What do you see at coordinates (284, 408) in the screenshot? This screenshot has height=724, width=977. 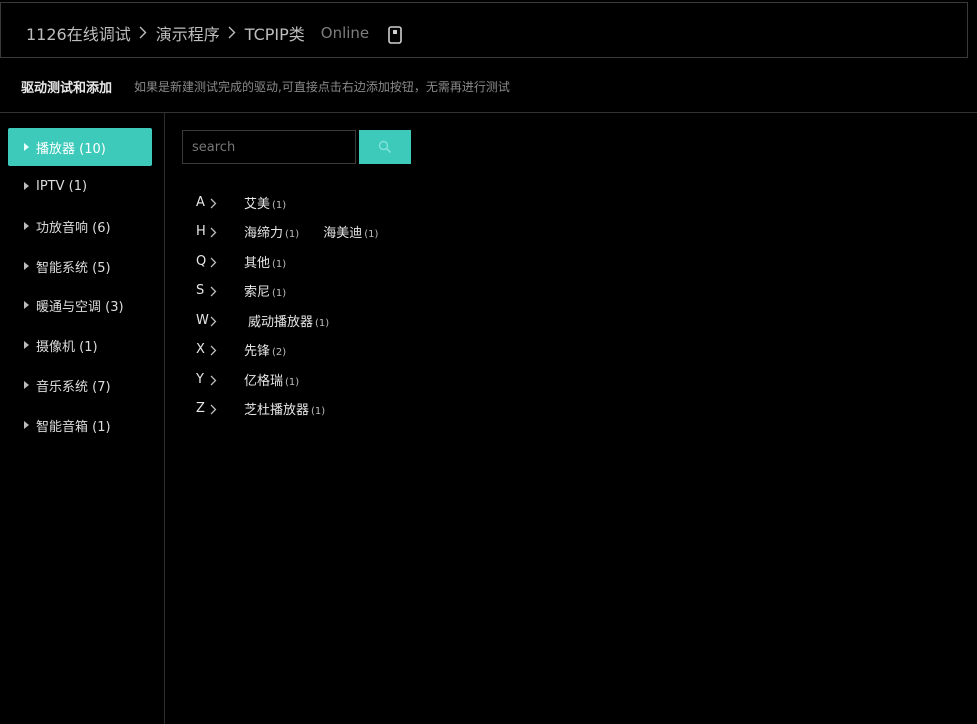 I see `brand-link: 芝杜播放器 (1)` at bounding box center [284, 408].